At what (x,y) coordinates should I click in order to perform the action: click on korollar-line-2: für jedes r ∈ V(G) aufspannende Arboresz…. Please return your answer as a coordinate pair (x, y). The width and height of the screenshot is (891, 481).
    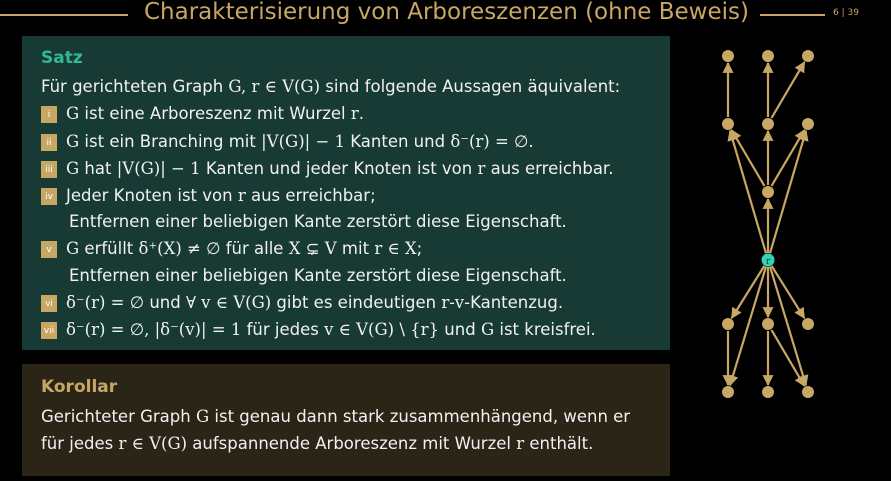
    Looking at the image, I should click on (317, 443).